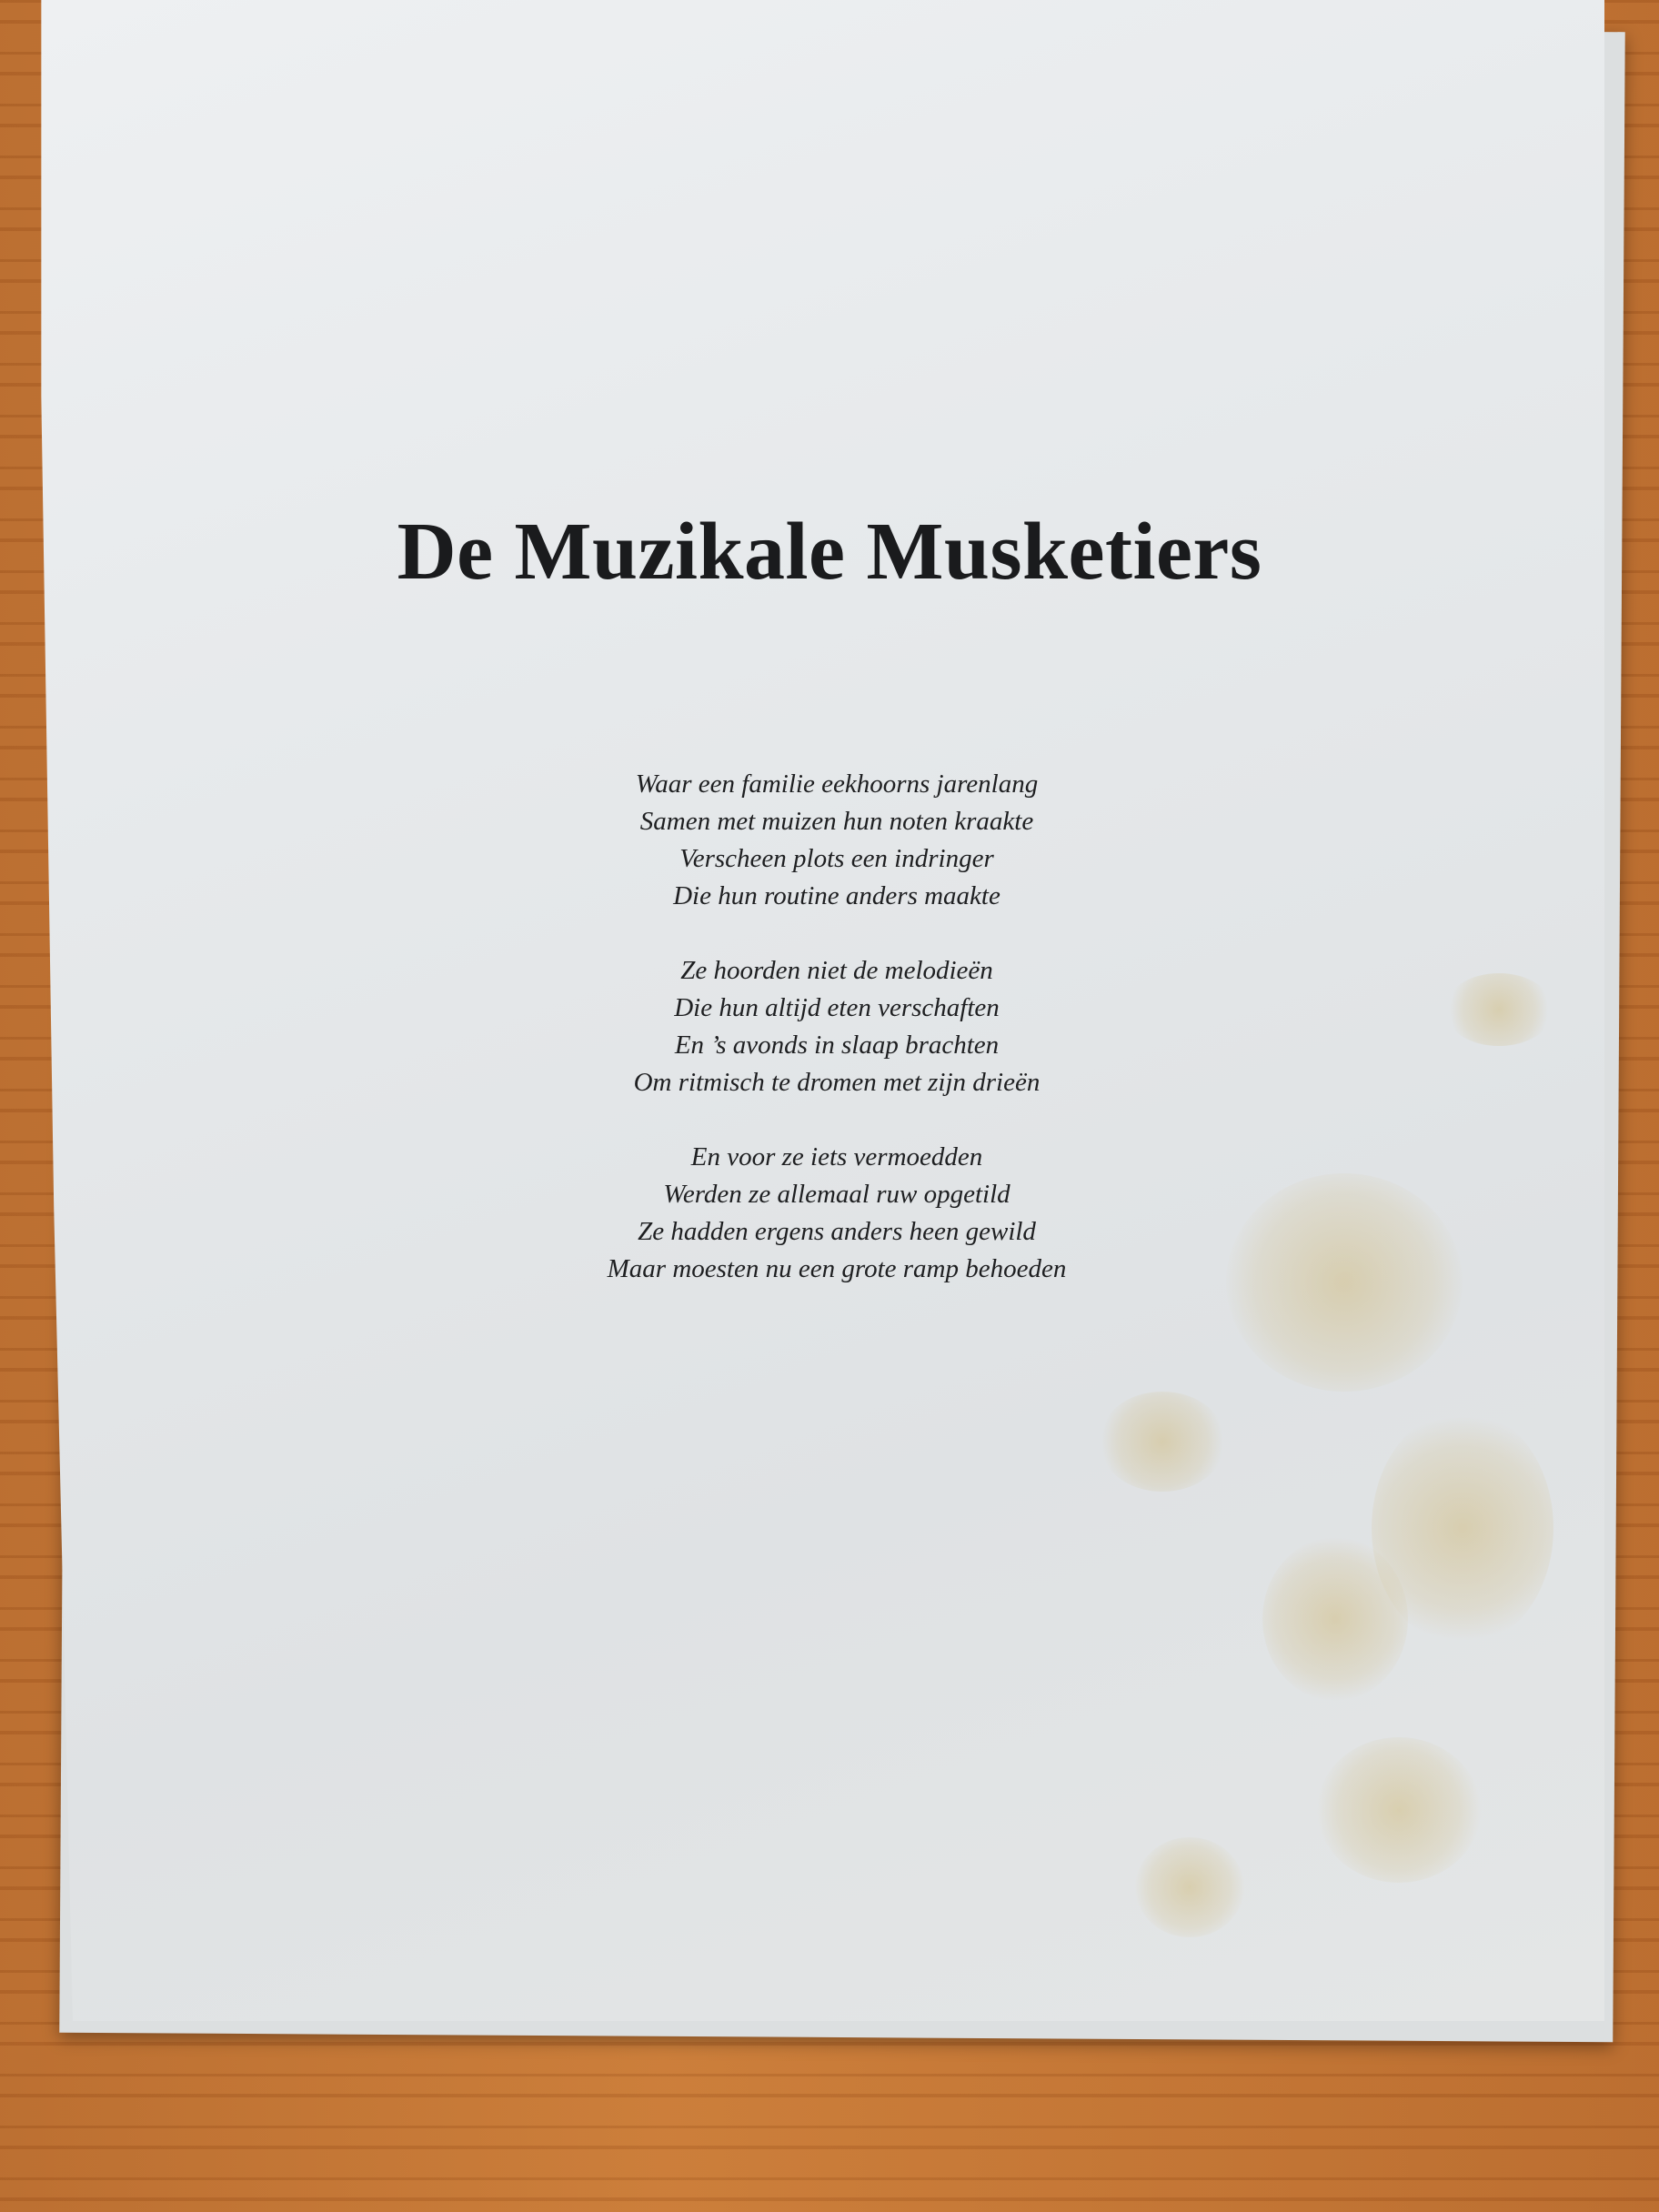  Describe the element at coordinates (837, 1008) in the screenshot. I see `poem-line: Die hun altijd eten verschaften` at that location.